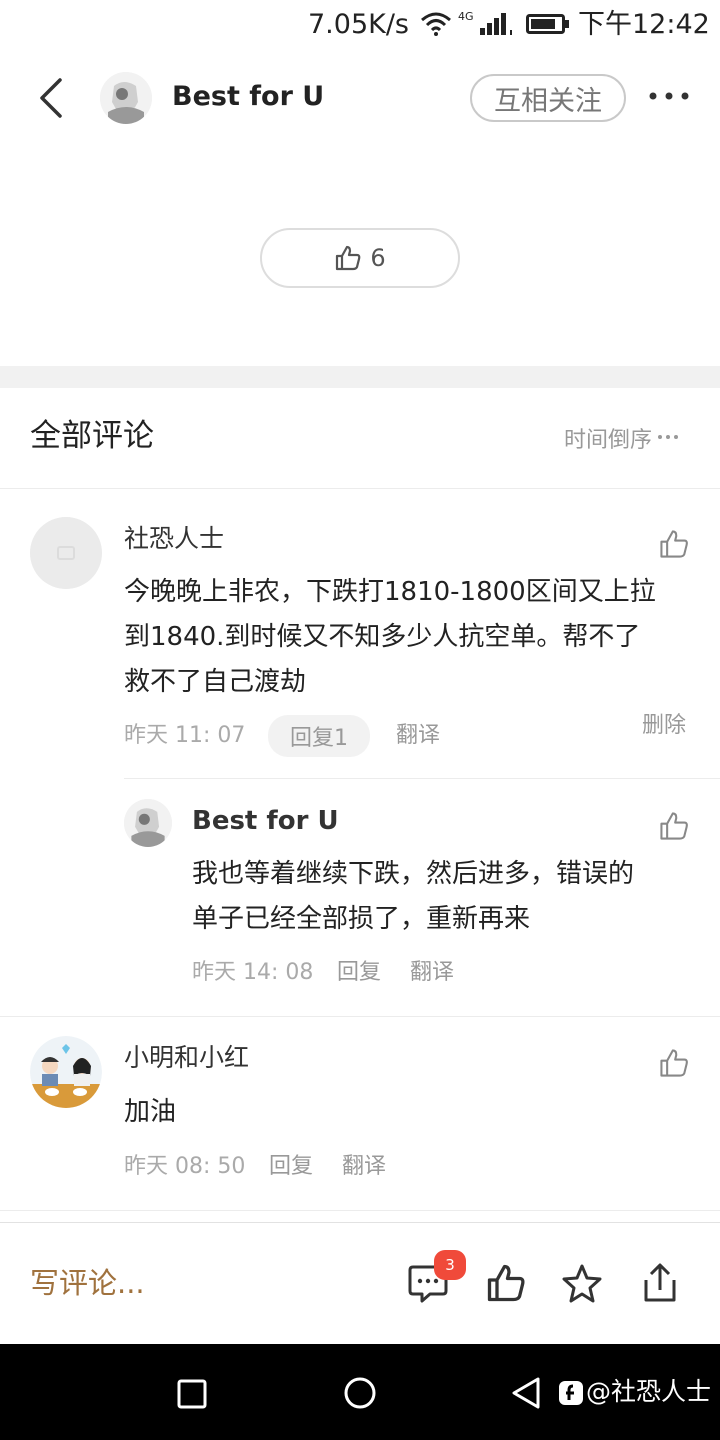  I want to click on network-speed: 7.05K/s, so click(358, 24).